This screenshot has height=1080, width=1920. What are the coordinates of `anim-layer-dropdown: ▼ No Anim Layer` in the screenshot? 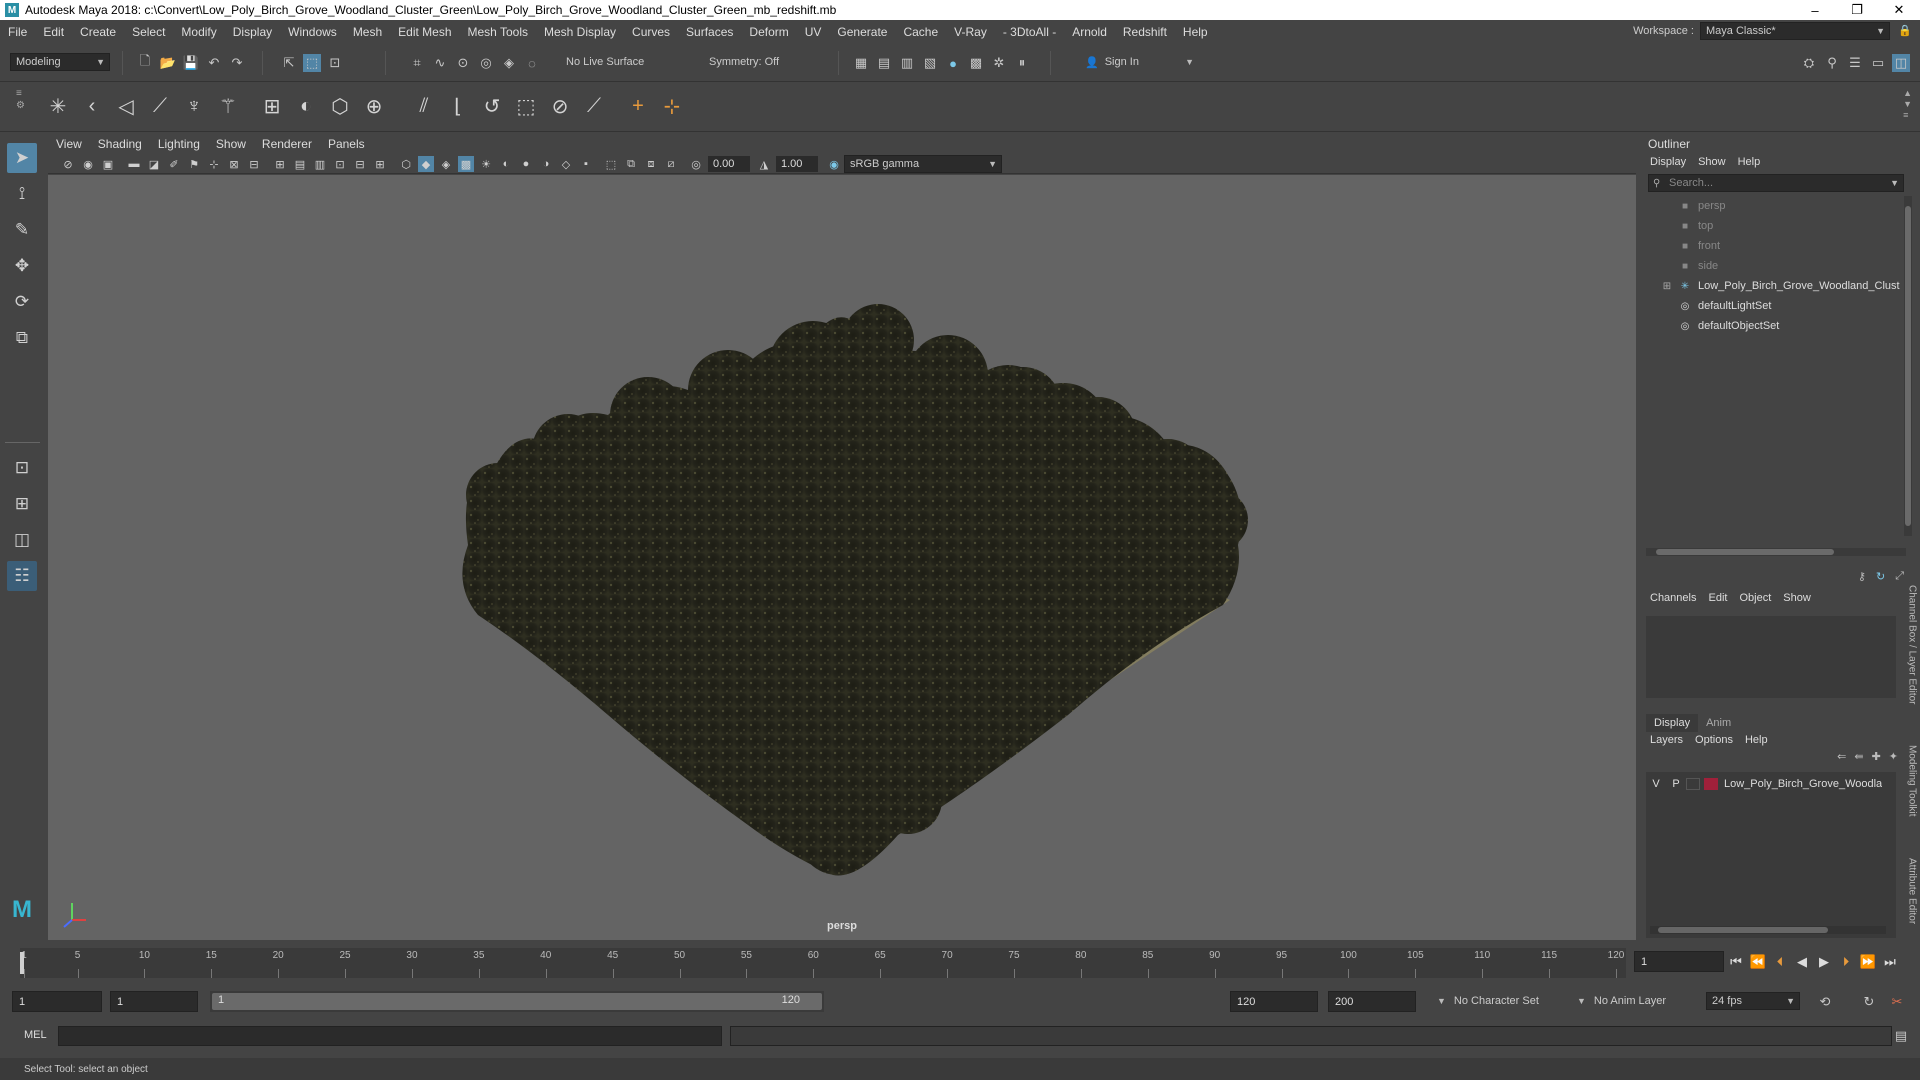 It's located at (1627, 1001).